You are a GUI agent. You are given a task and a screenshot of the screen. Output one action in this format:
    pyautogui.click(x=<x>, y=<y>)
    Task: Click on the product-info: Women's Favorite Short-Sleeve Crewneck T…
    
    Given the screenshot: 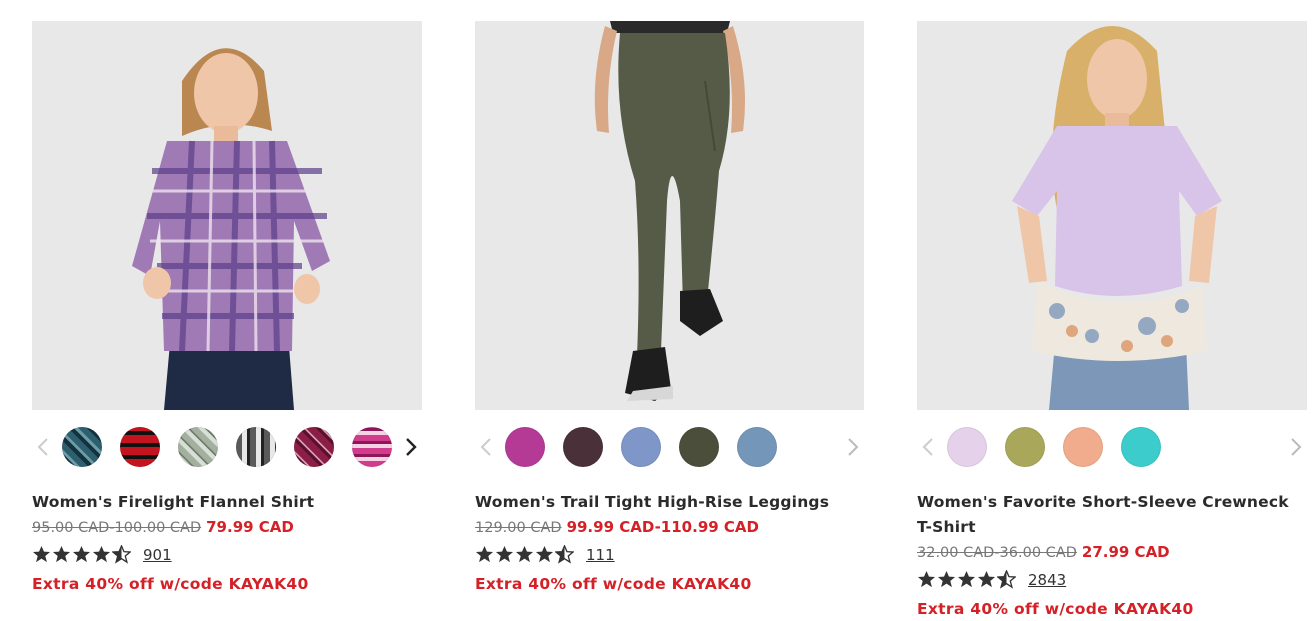 What is the action you would take?
    pyautogui.click(x=1112, y=551)
    